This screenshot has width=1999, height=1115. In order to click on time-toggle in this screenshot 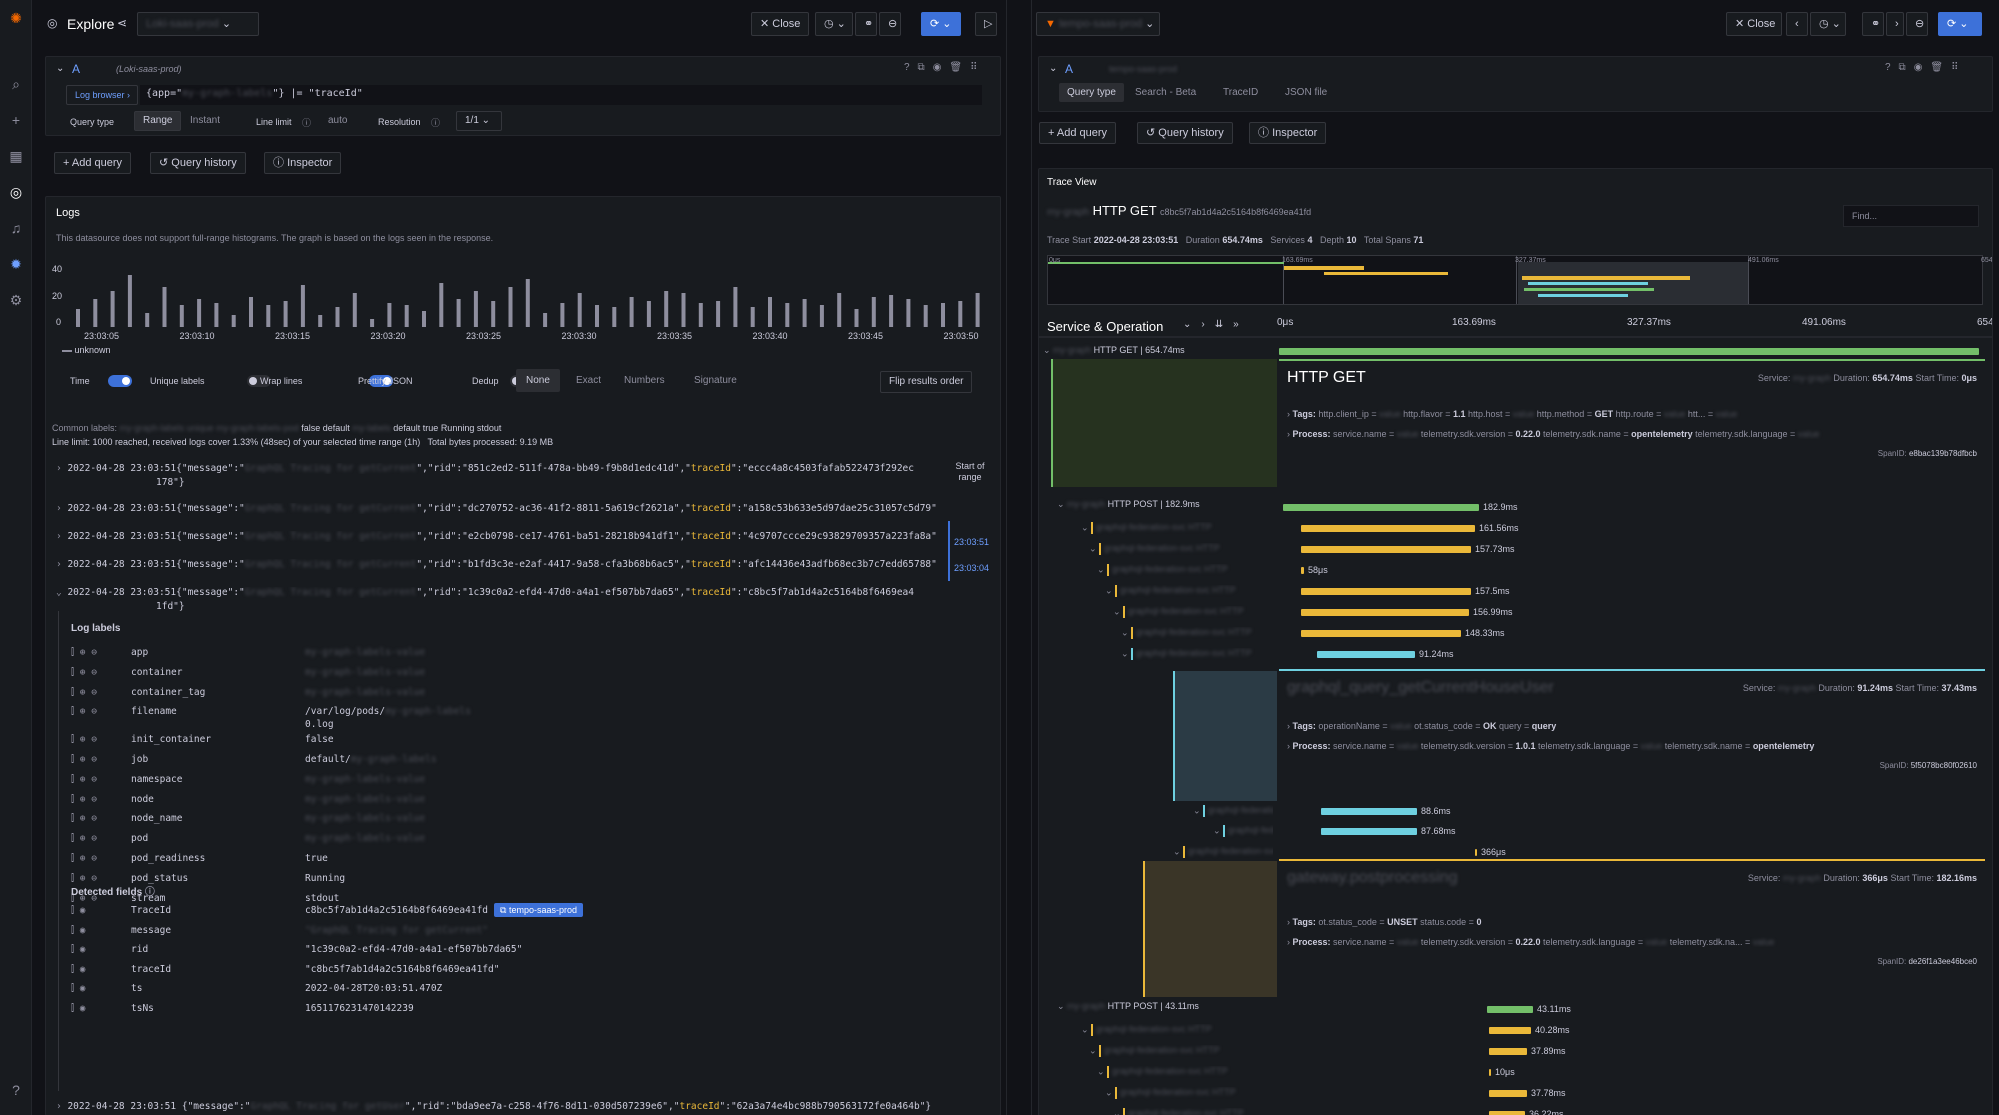, I will do `click(120, 381)`.